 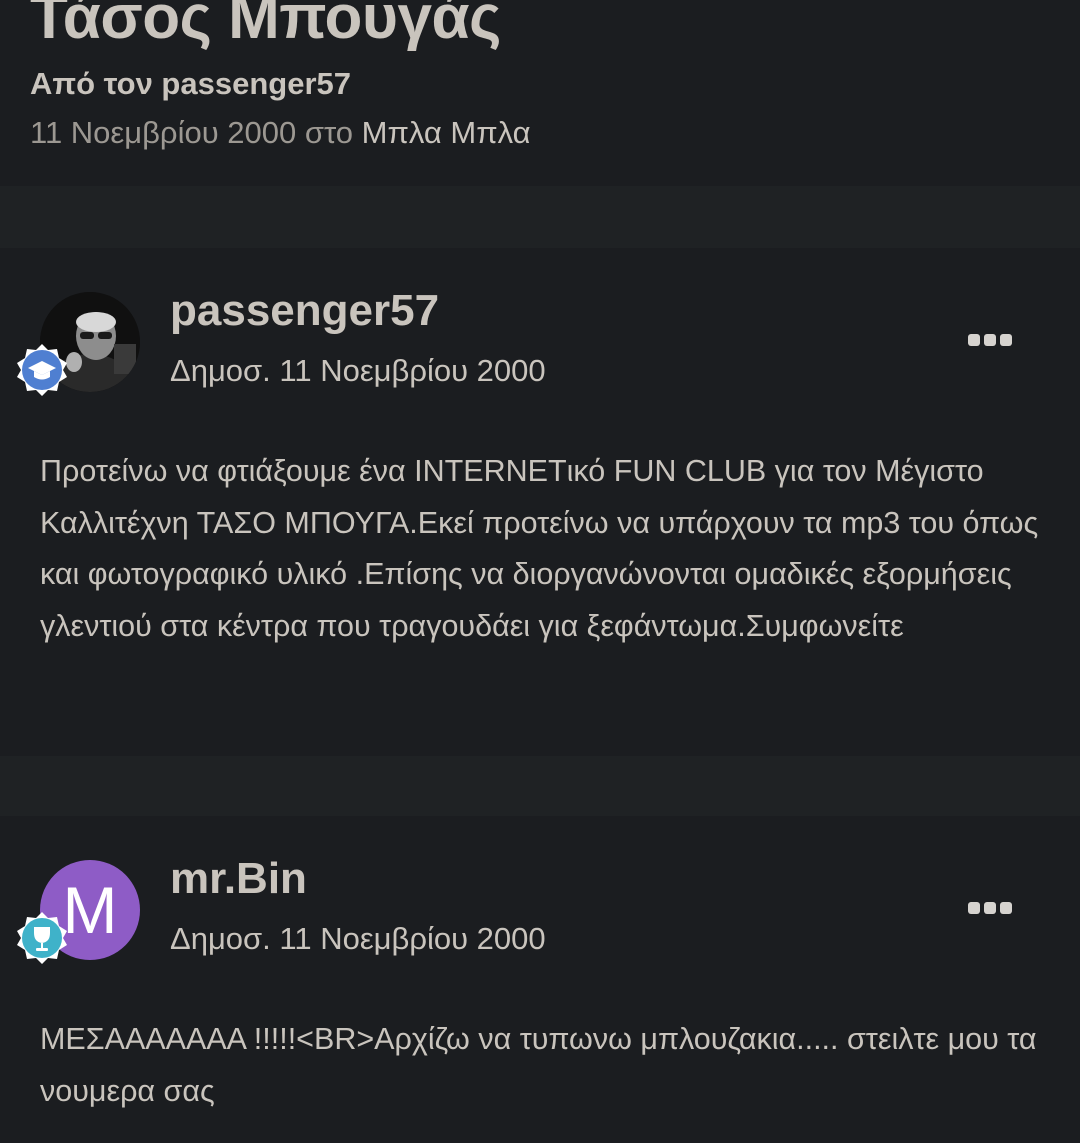 I want to click on page-title: Τάσος Μπουγάς, so click(x=265, y=26).